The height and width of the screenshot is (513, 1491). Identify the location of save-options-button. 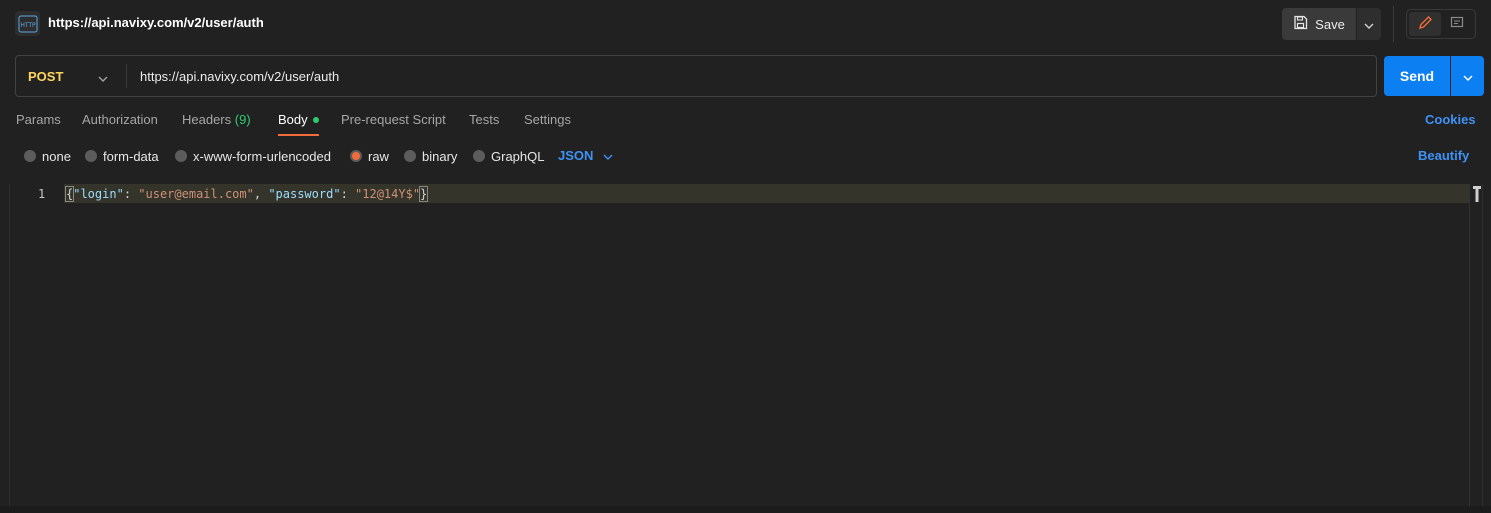
(1369, 24).